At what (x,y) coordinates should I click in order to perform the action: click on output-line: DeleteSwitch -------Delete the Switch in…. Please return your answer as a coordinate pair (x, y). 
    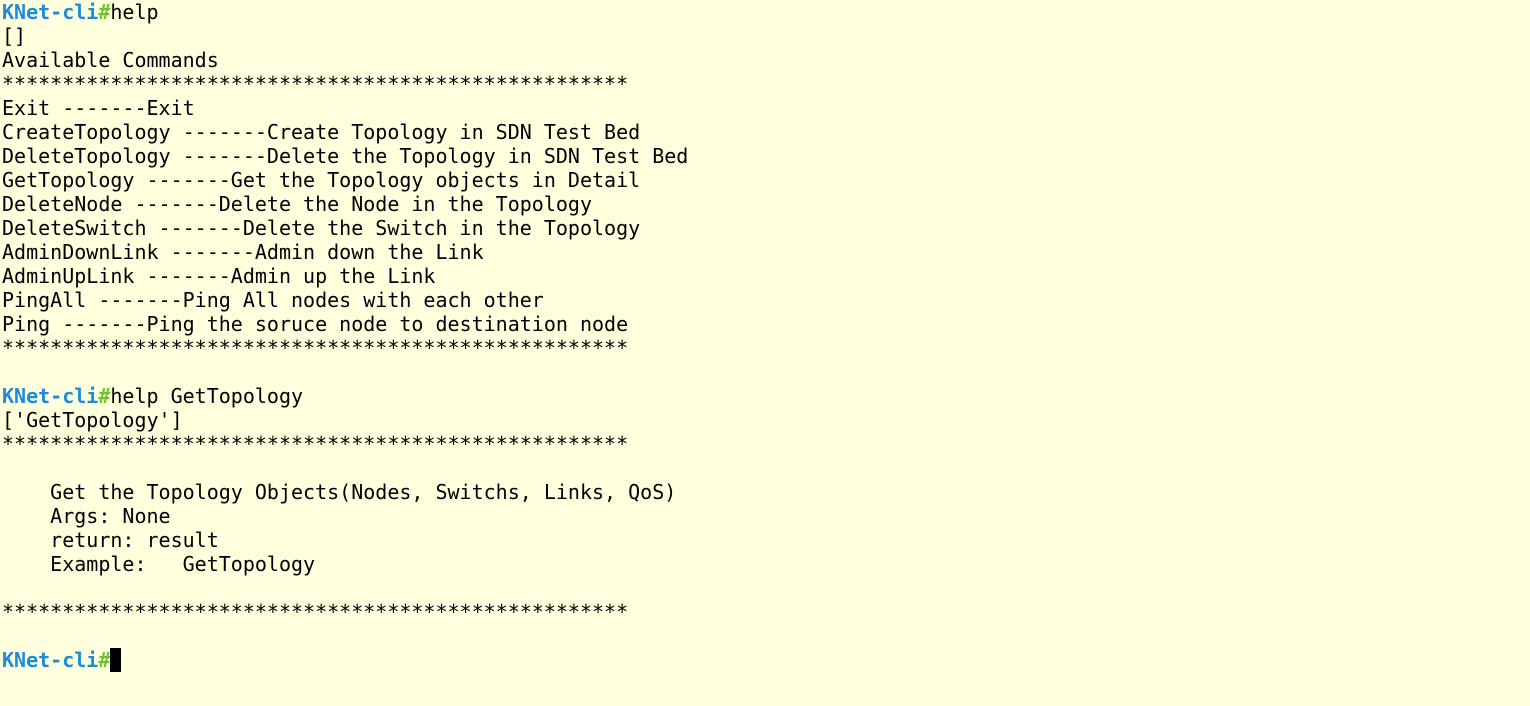
    Looking at the image, I should click on (321, 228).